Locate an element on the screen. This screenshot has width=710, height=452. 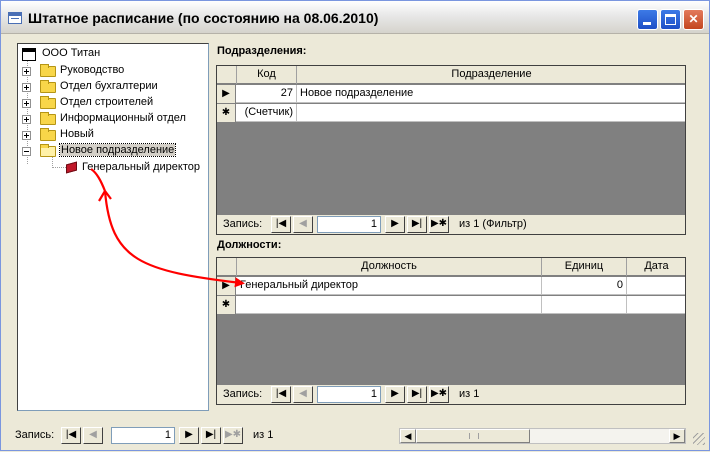
horizontal-scrollbar: ◀ ▶ is located at coordinates (542, 436).